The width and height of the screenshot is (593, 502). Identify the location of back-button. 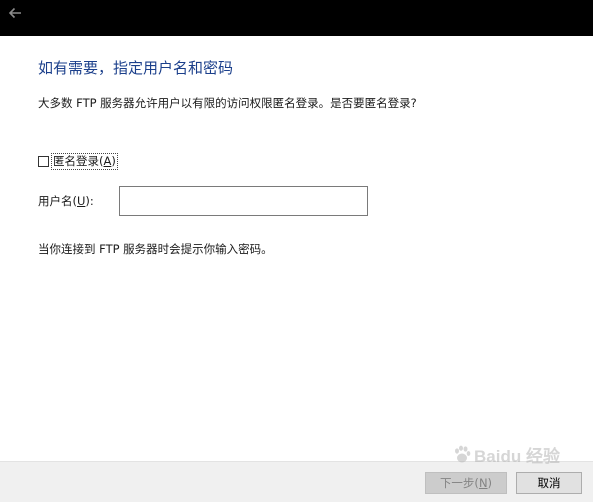
(15, 13).